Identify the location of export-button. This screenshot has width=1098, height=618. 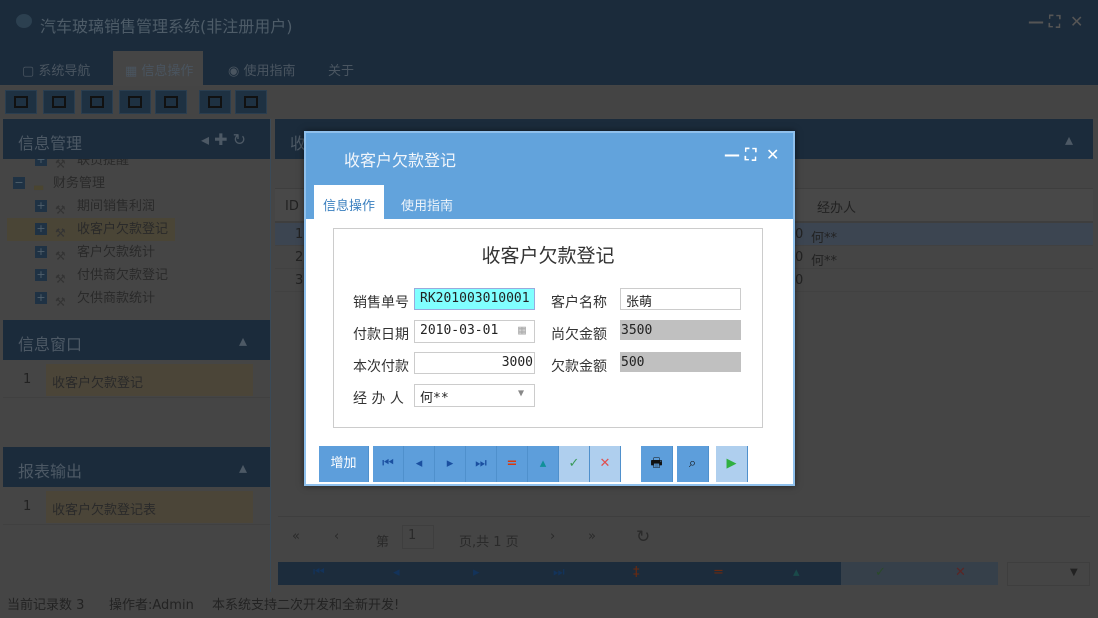
(215, 102).